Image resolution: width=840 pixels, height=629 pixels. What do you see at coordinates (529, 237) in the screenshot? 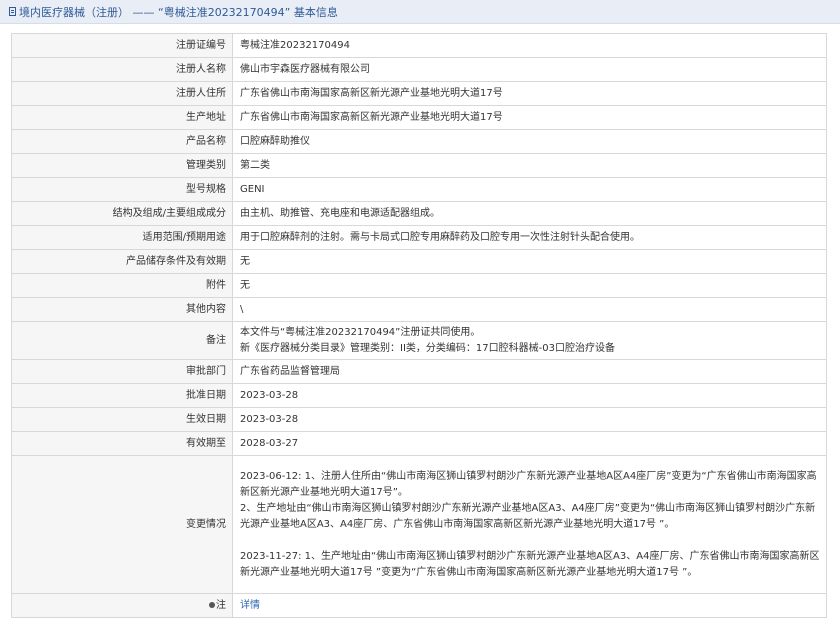
I see `field-value: 用于口腔麻醉剂的注射。需与卡局式口腔专用麻醉药及口腔专用一次性注射针头配合使用。` at bounding box center [529, 237].